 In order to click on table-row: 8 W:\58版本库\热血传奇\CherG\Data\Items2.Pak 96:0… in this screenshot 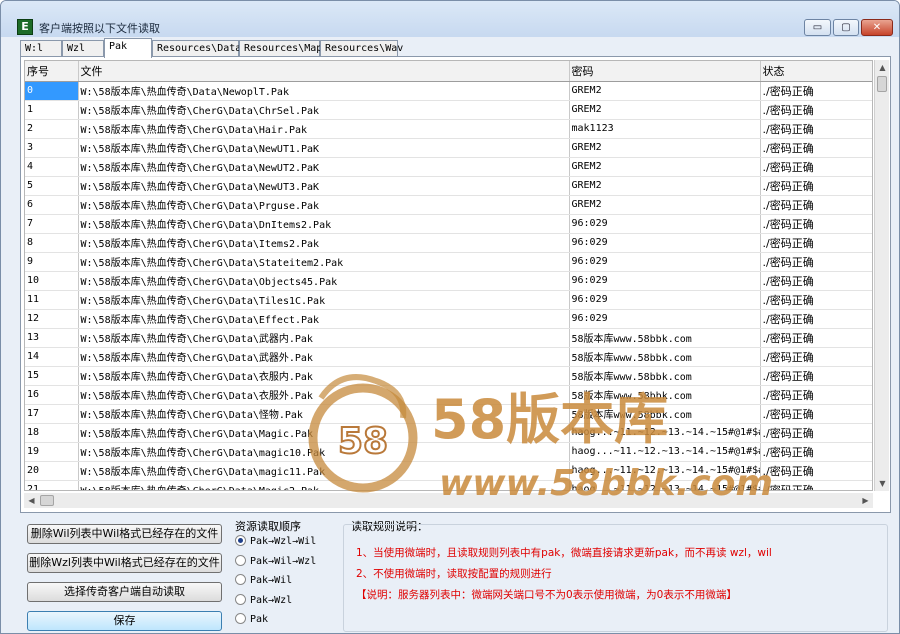, I will do `click(448, 243)`.